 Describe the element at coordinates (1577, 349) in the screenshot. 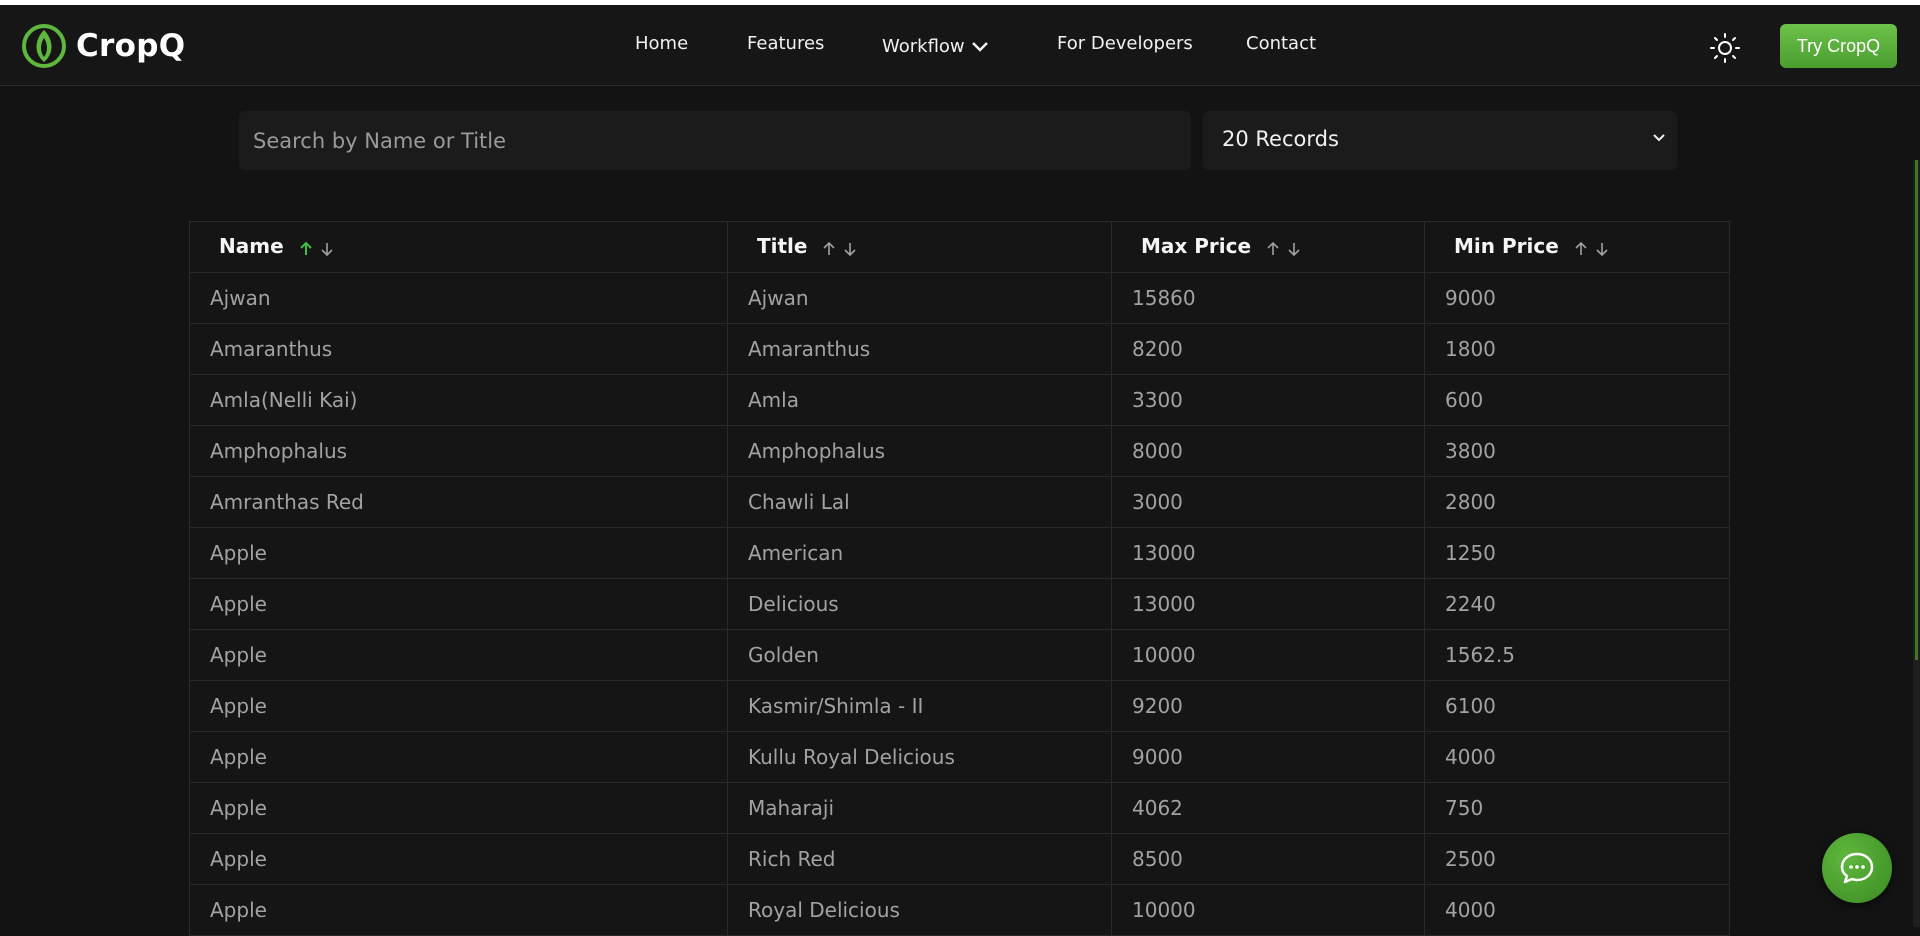

I see `cell-min-price: 1800` at that location.